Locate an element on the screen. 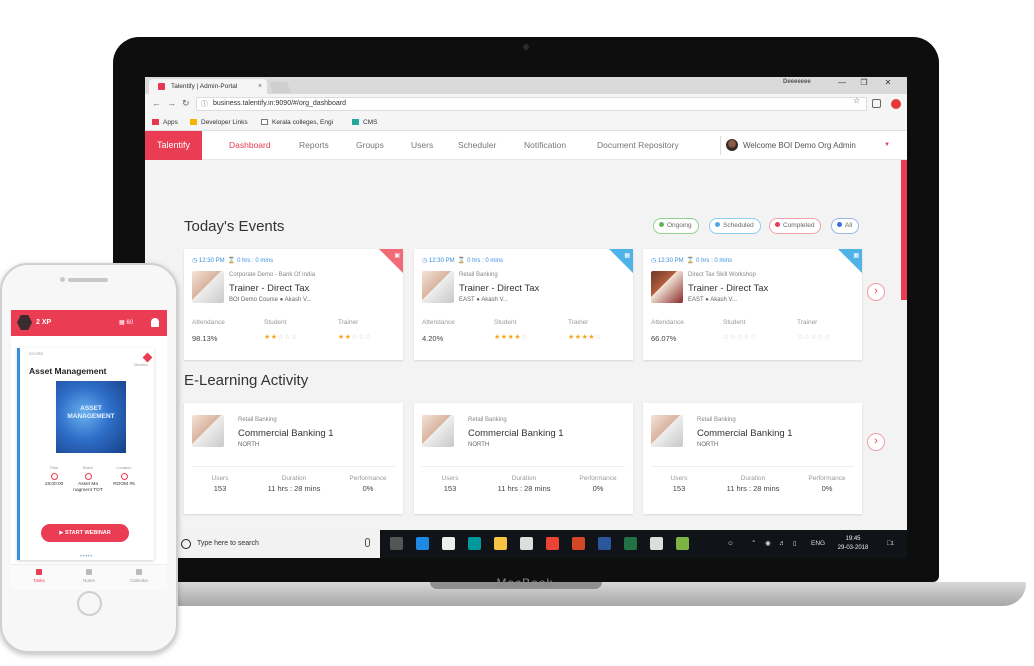 The image size is (1034, 666). nav-scheduler: Scheduler is located at coordinates (477, 145).